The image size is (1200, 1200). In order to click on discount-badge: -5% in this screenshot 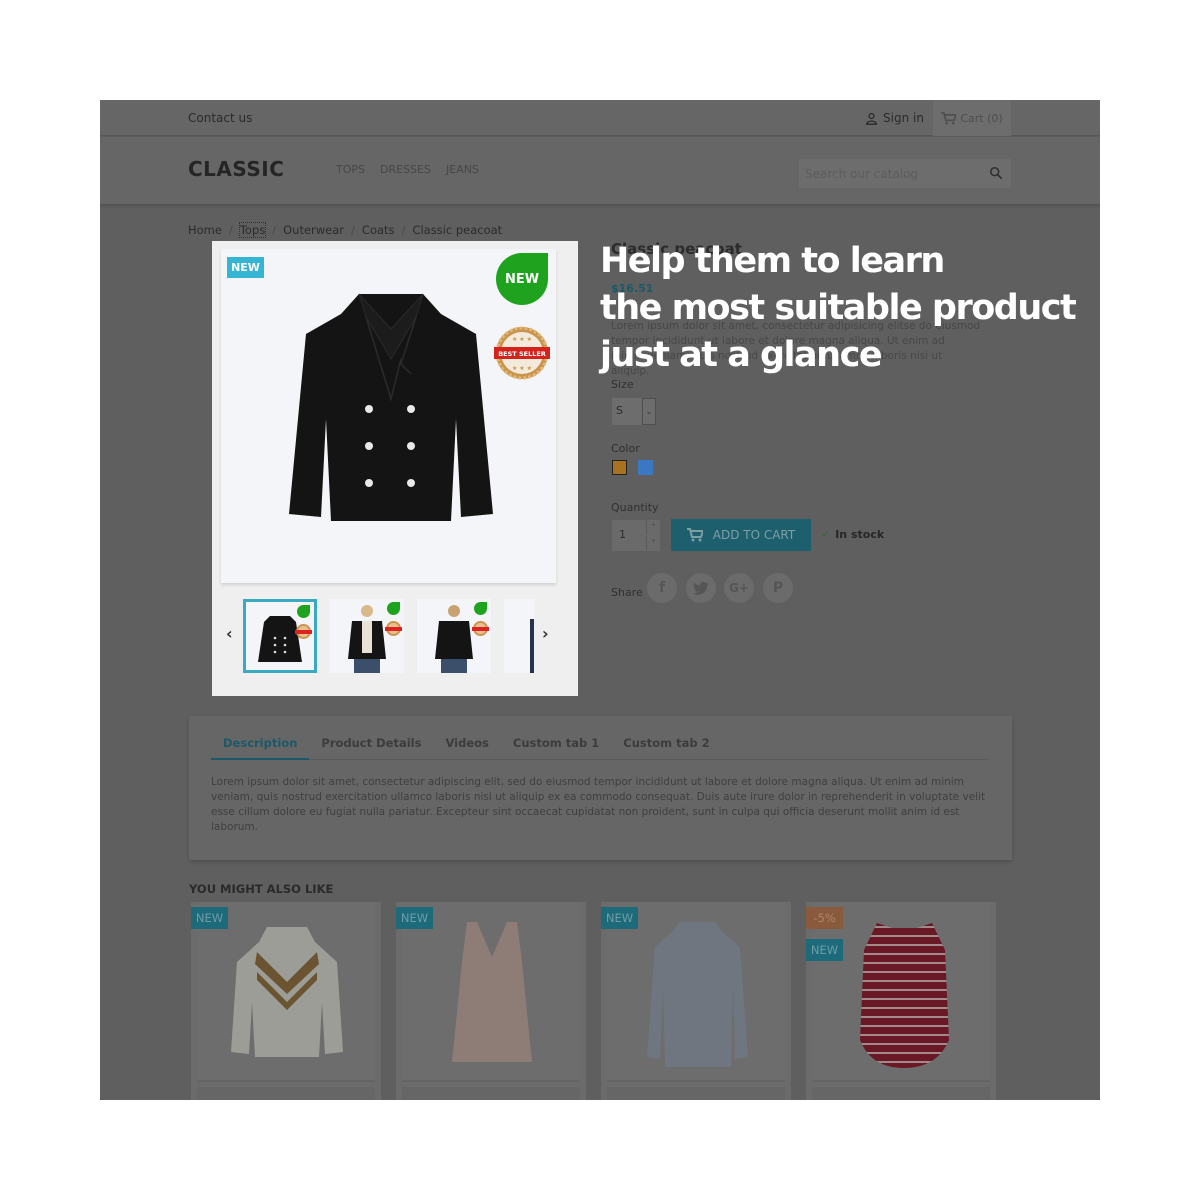, I will do `click(824, 918)`.